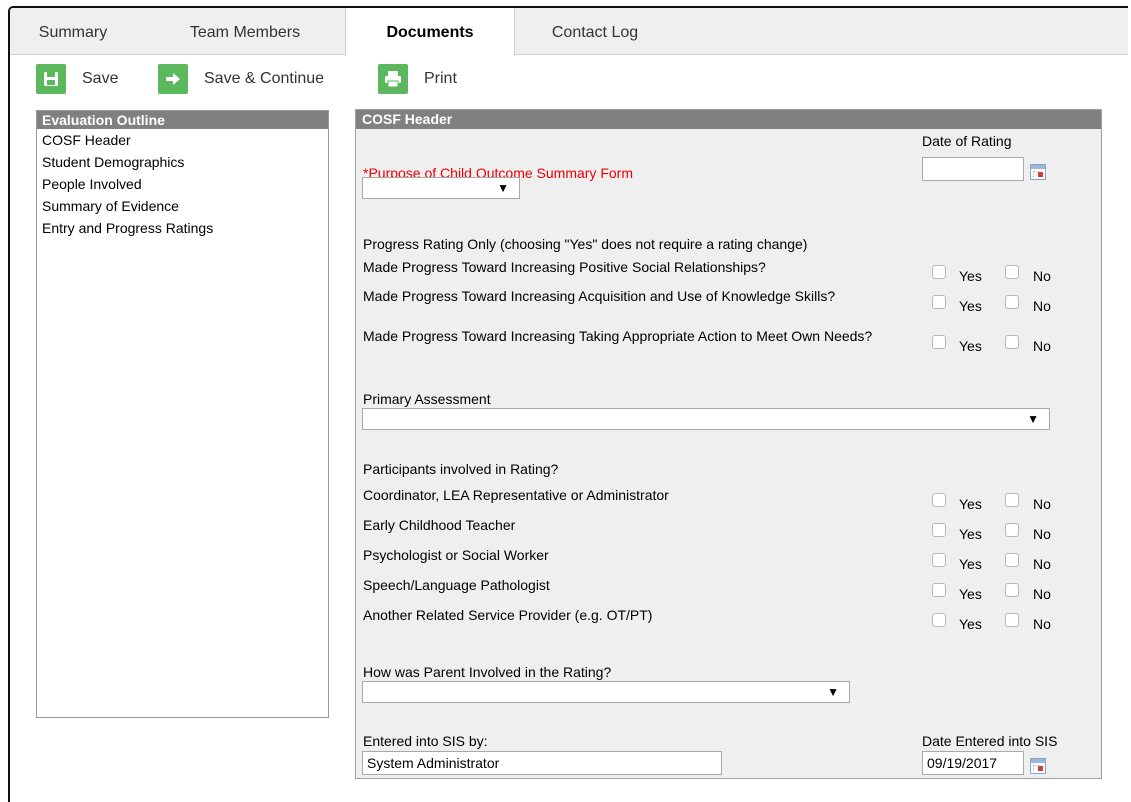  Describe the element at coordinates (939, 590) in the screenshot. I see `participant-4-yes-checkbox` at that location.